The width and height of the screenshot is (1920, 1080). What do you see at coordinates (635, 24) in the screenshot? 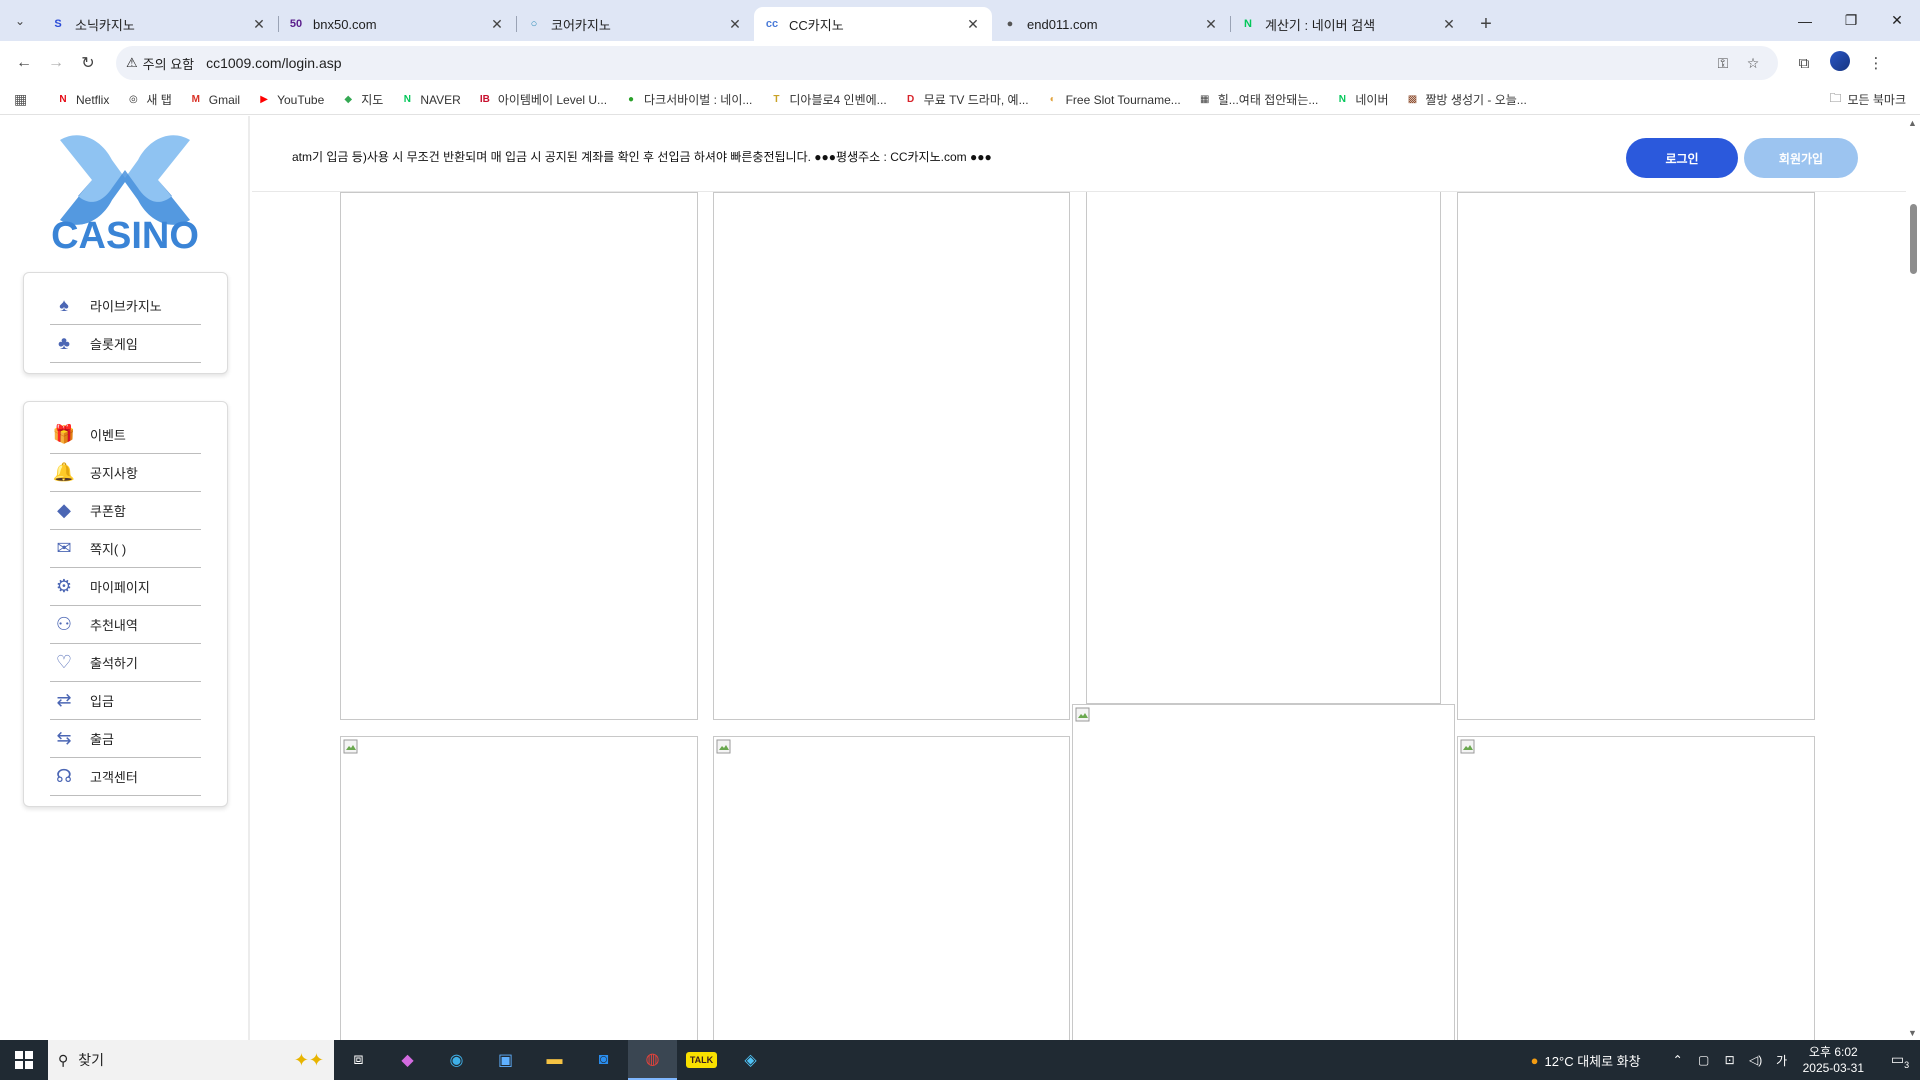
I see `browser-tab: ○ 코어카지노 ✕` at bounding box center [635, 24].